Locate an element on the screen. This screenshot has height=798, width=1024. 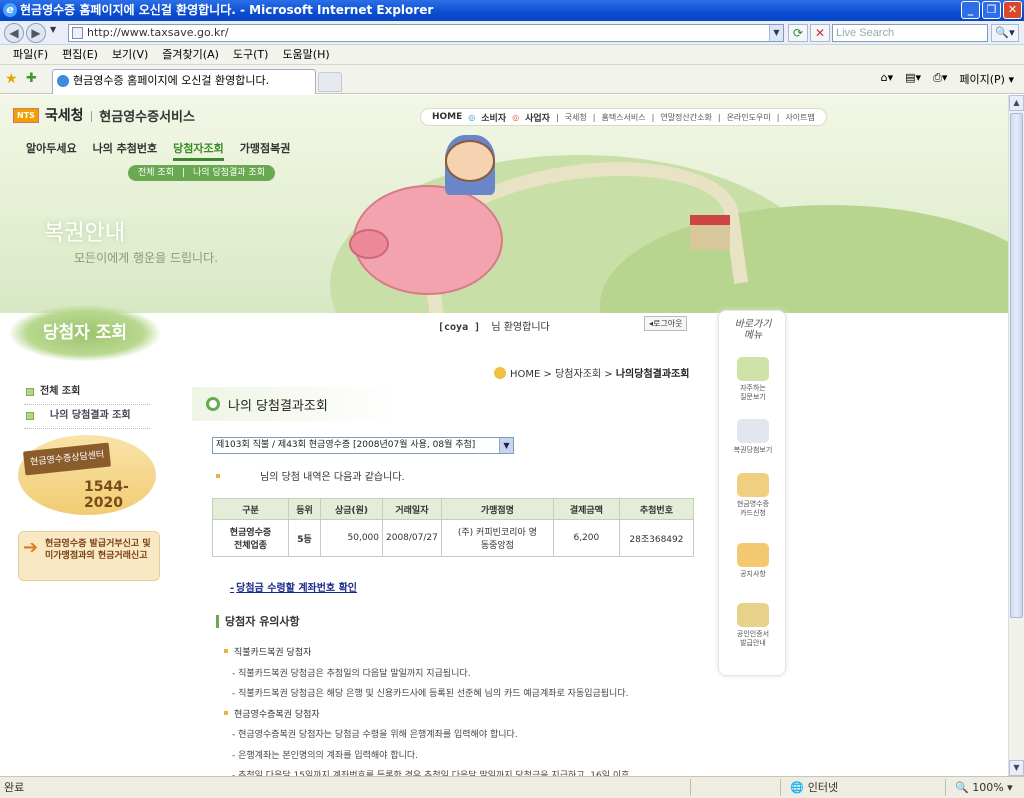
notes-line: - 은행계좌는 본인명의의 계좌를 입력해야 합니다. is located at coordinates (325, 755).